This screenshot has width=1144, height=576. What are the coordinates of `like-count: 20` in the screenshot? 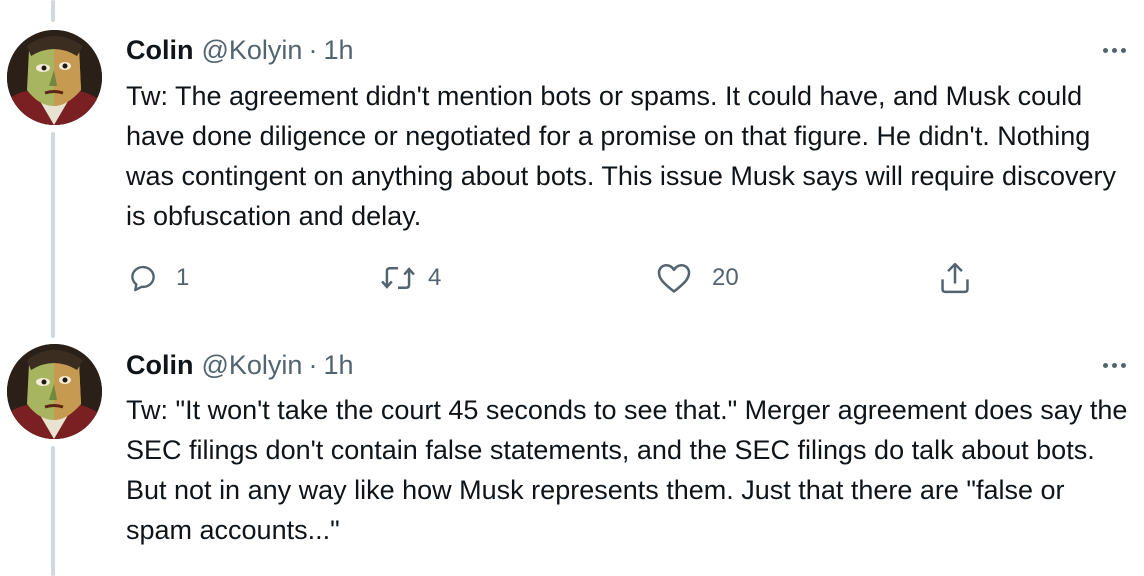 It's located at (725, 277).